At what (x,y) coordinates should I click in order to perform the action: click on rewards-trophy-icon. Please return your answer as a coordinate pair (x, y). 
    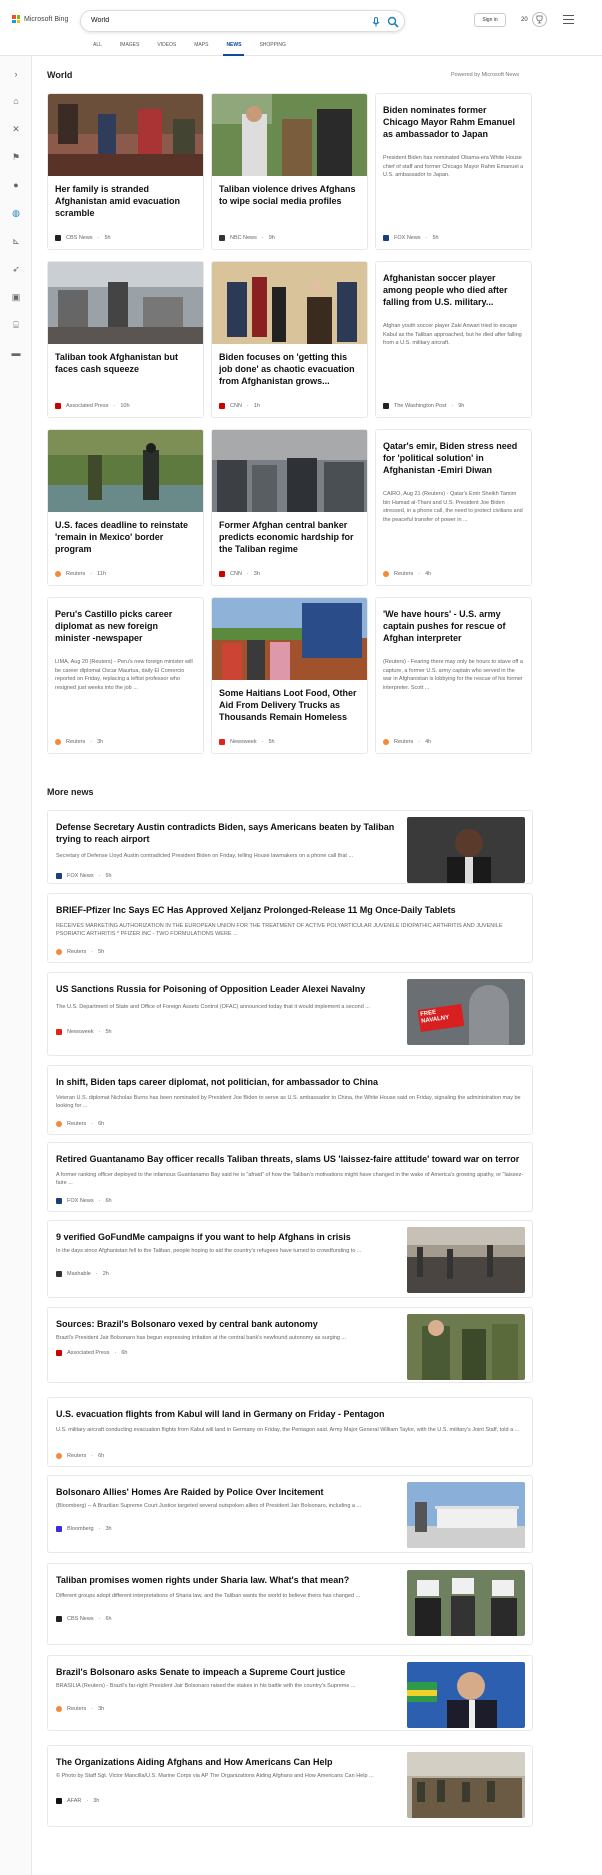
    Looking at the image, I should click on (539, 19).